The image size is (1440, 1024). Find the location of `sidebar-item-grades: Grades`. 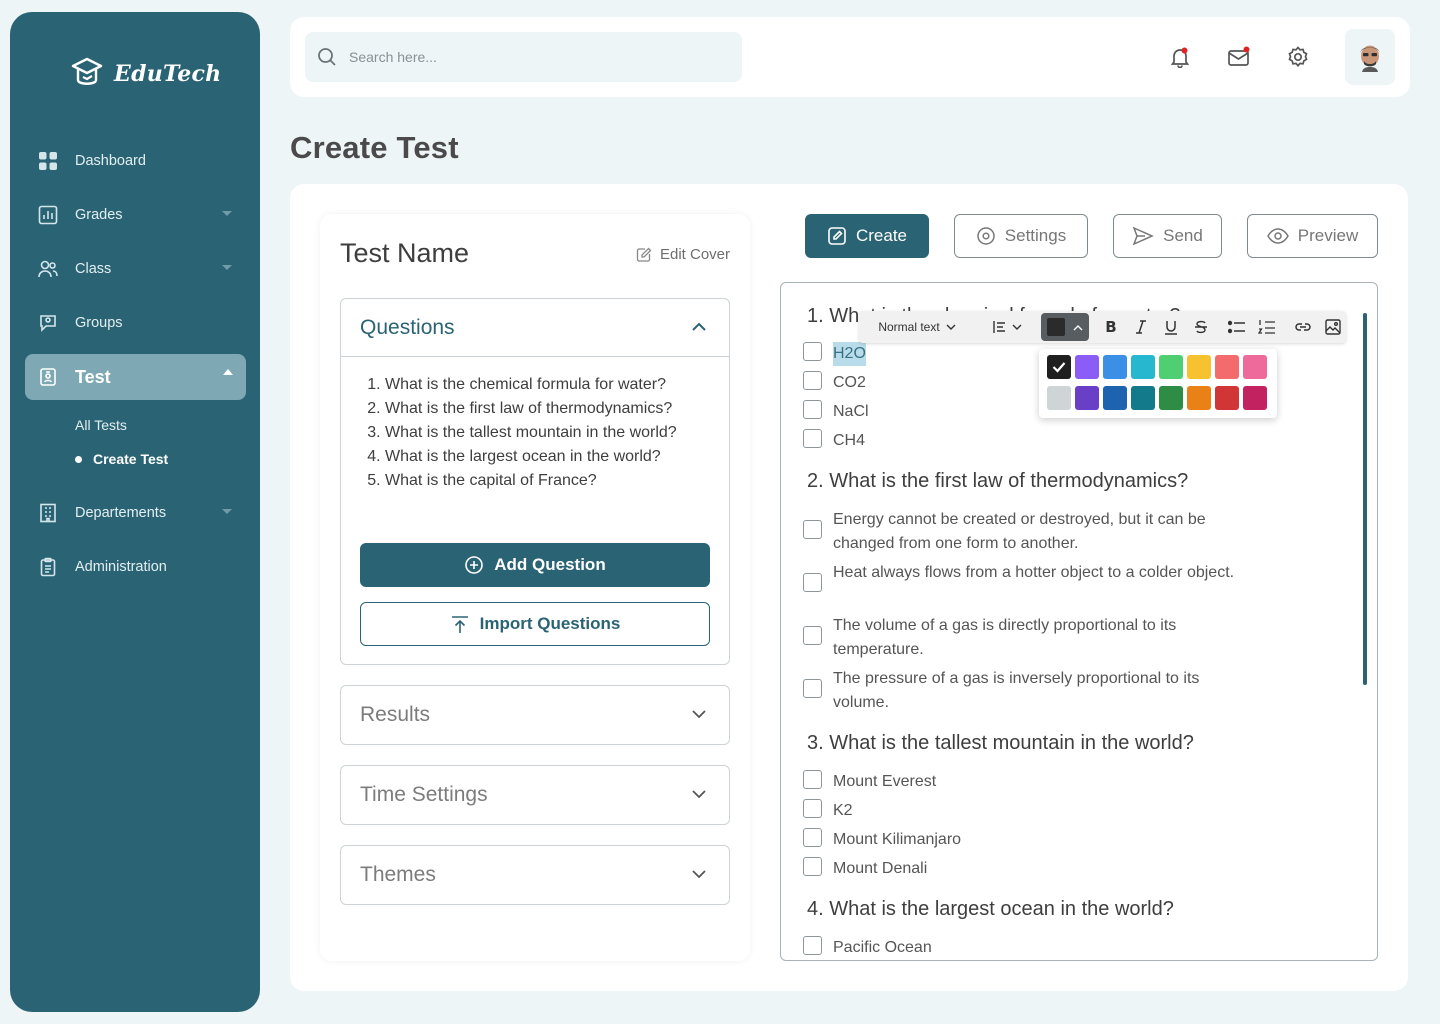

sidebar-item-grades: Grades is located at coordinates (135, 215).